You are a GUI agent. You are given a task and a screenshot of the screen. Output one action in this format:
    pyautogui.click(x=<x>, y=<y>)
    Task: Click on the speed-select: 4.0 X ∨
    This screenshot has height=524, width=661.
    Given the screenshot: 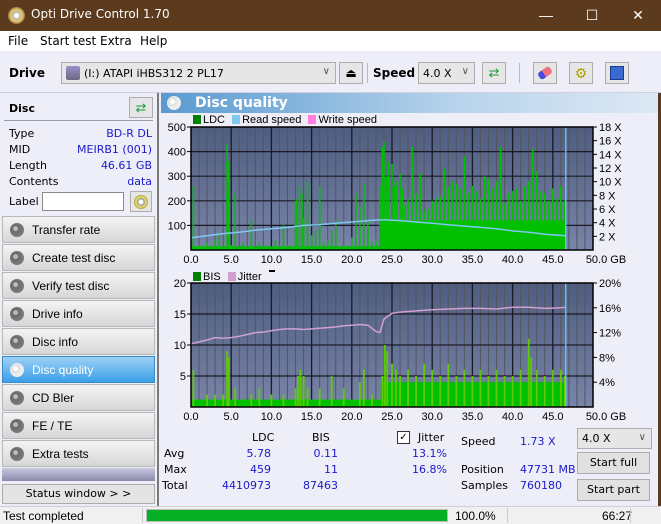 What is the action you would take?
    pyautogui.click(x=446, y=73)
    